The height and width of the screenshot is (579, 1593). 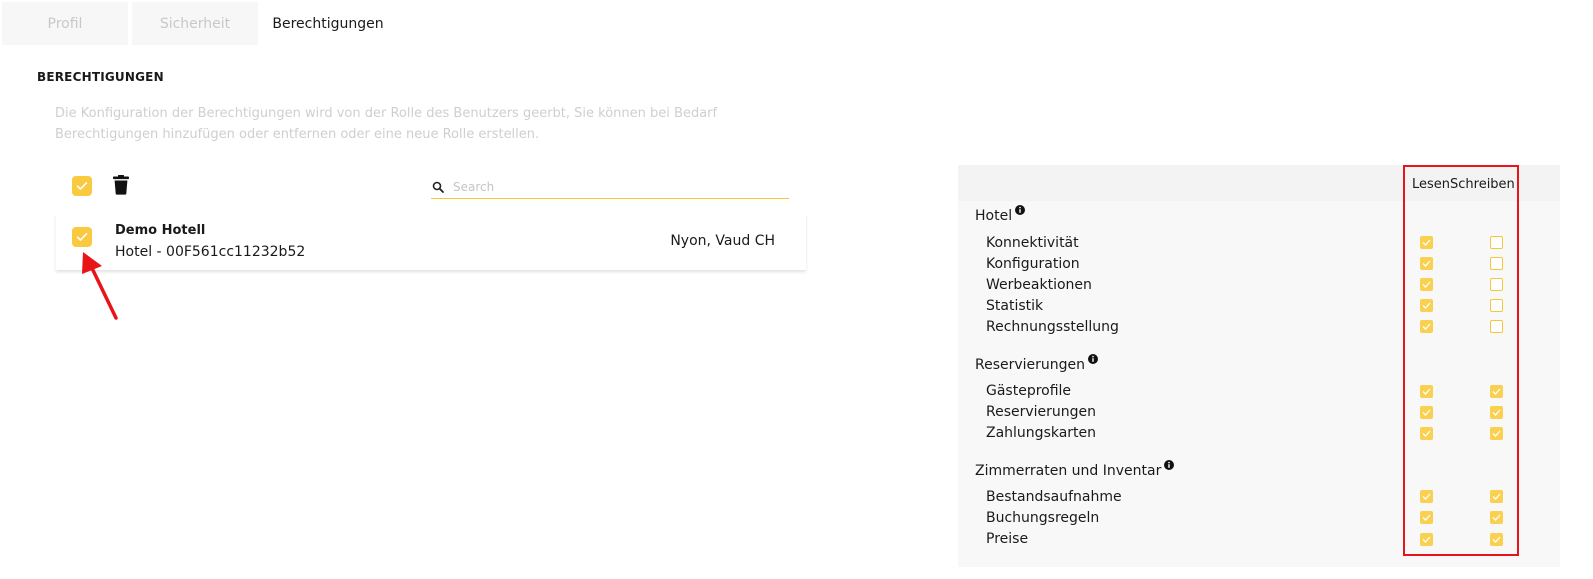 I want to click on permission-label: Rechnungsstellung, so click(x=1052, y=327).